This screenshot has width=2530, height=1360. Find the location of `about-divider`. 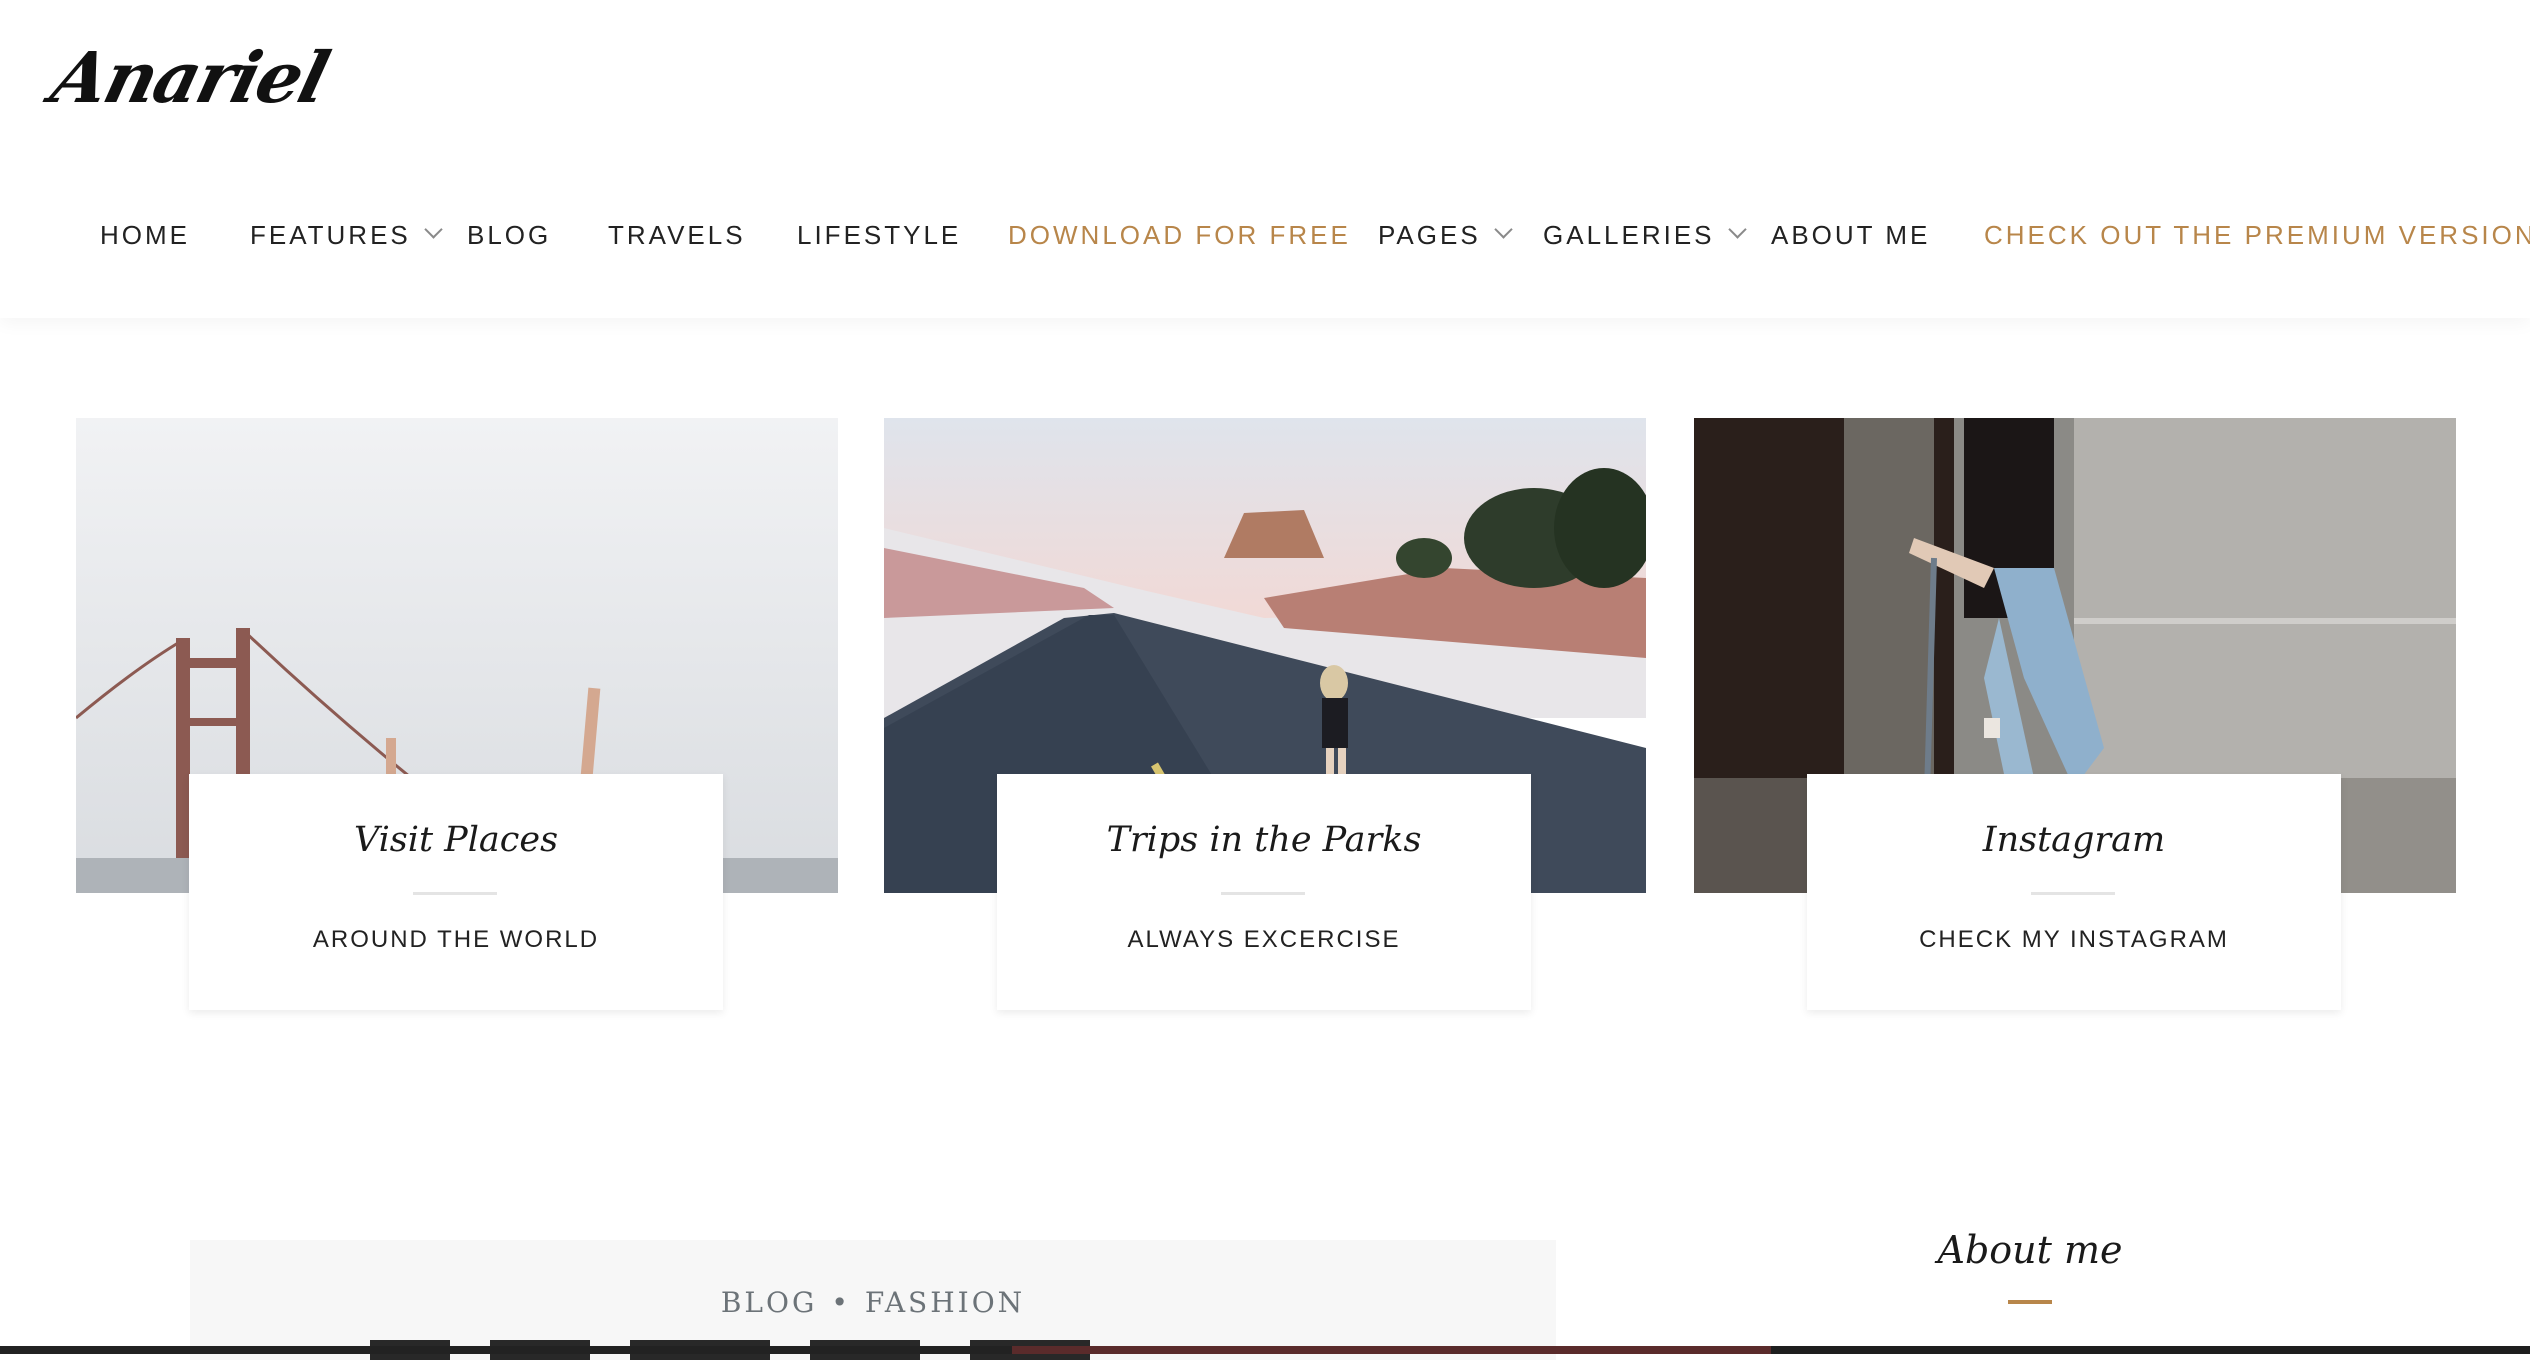

about-divider is located at coordinates (2030, 1302).